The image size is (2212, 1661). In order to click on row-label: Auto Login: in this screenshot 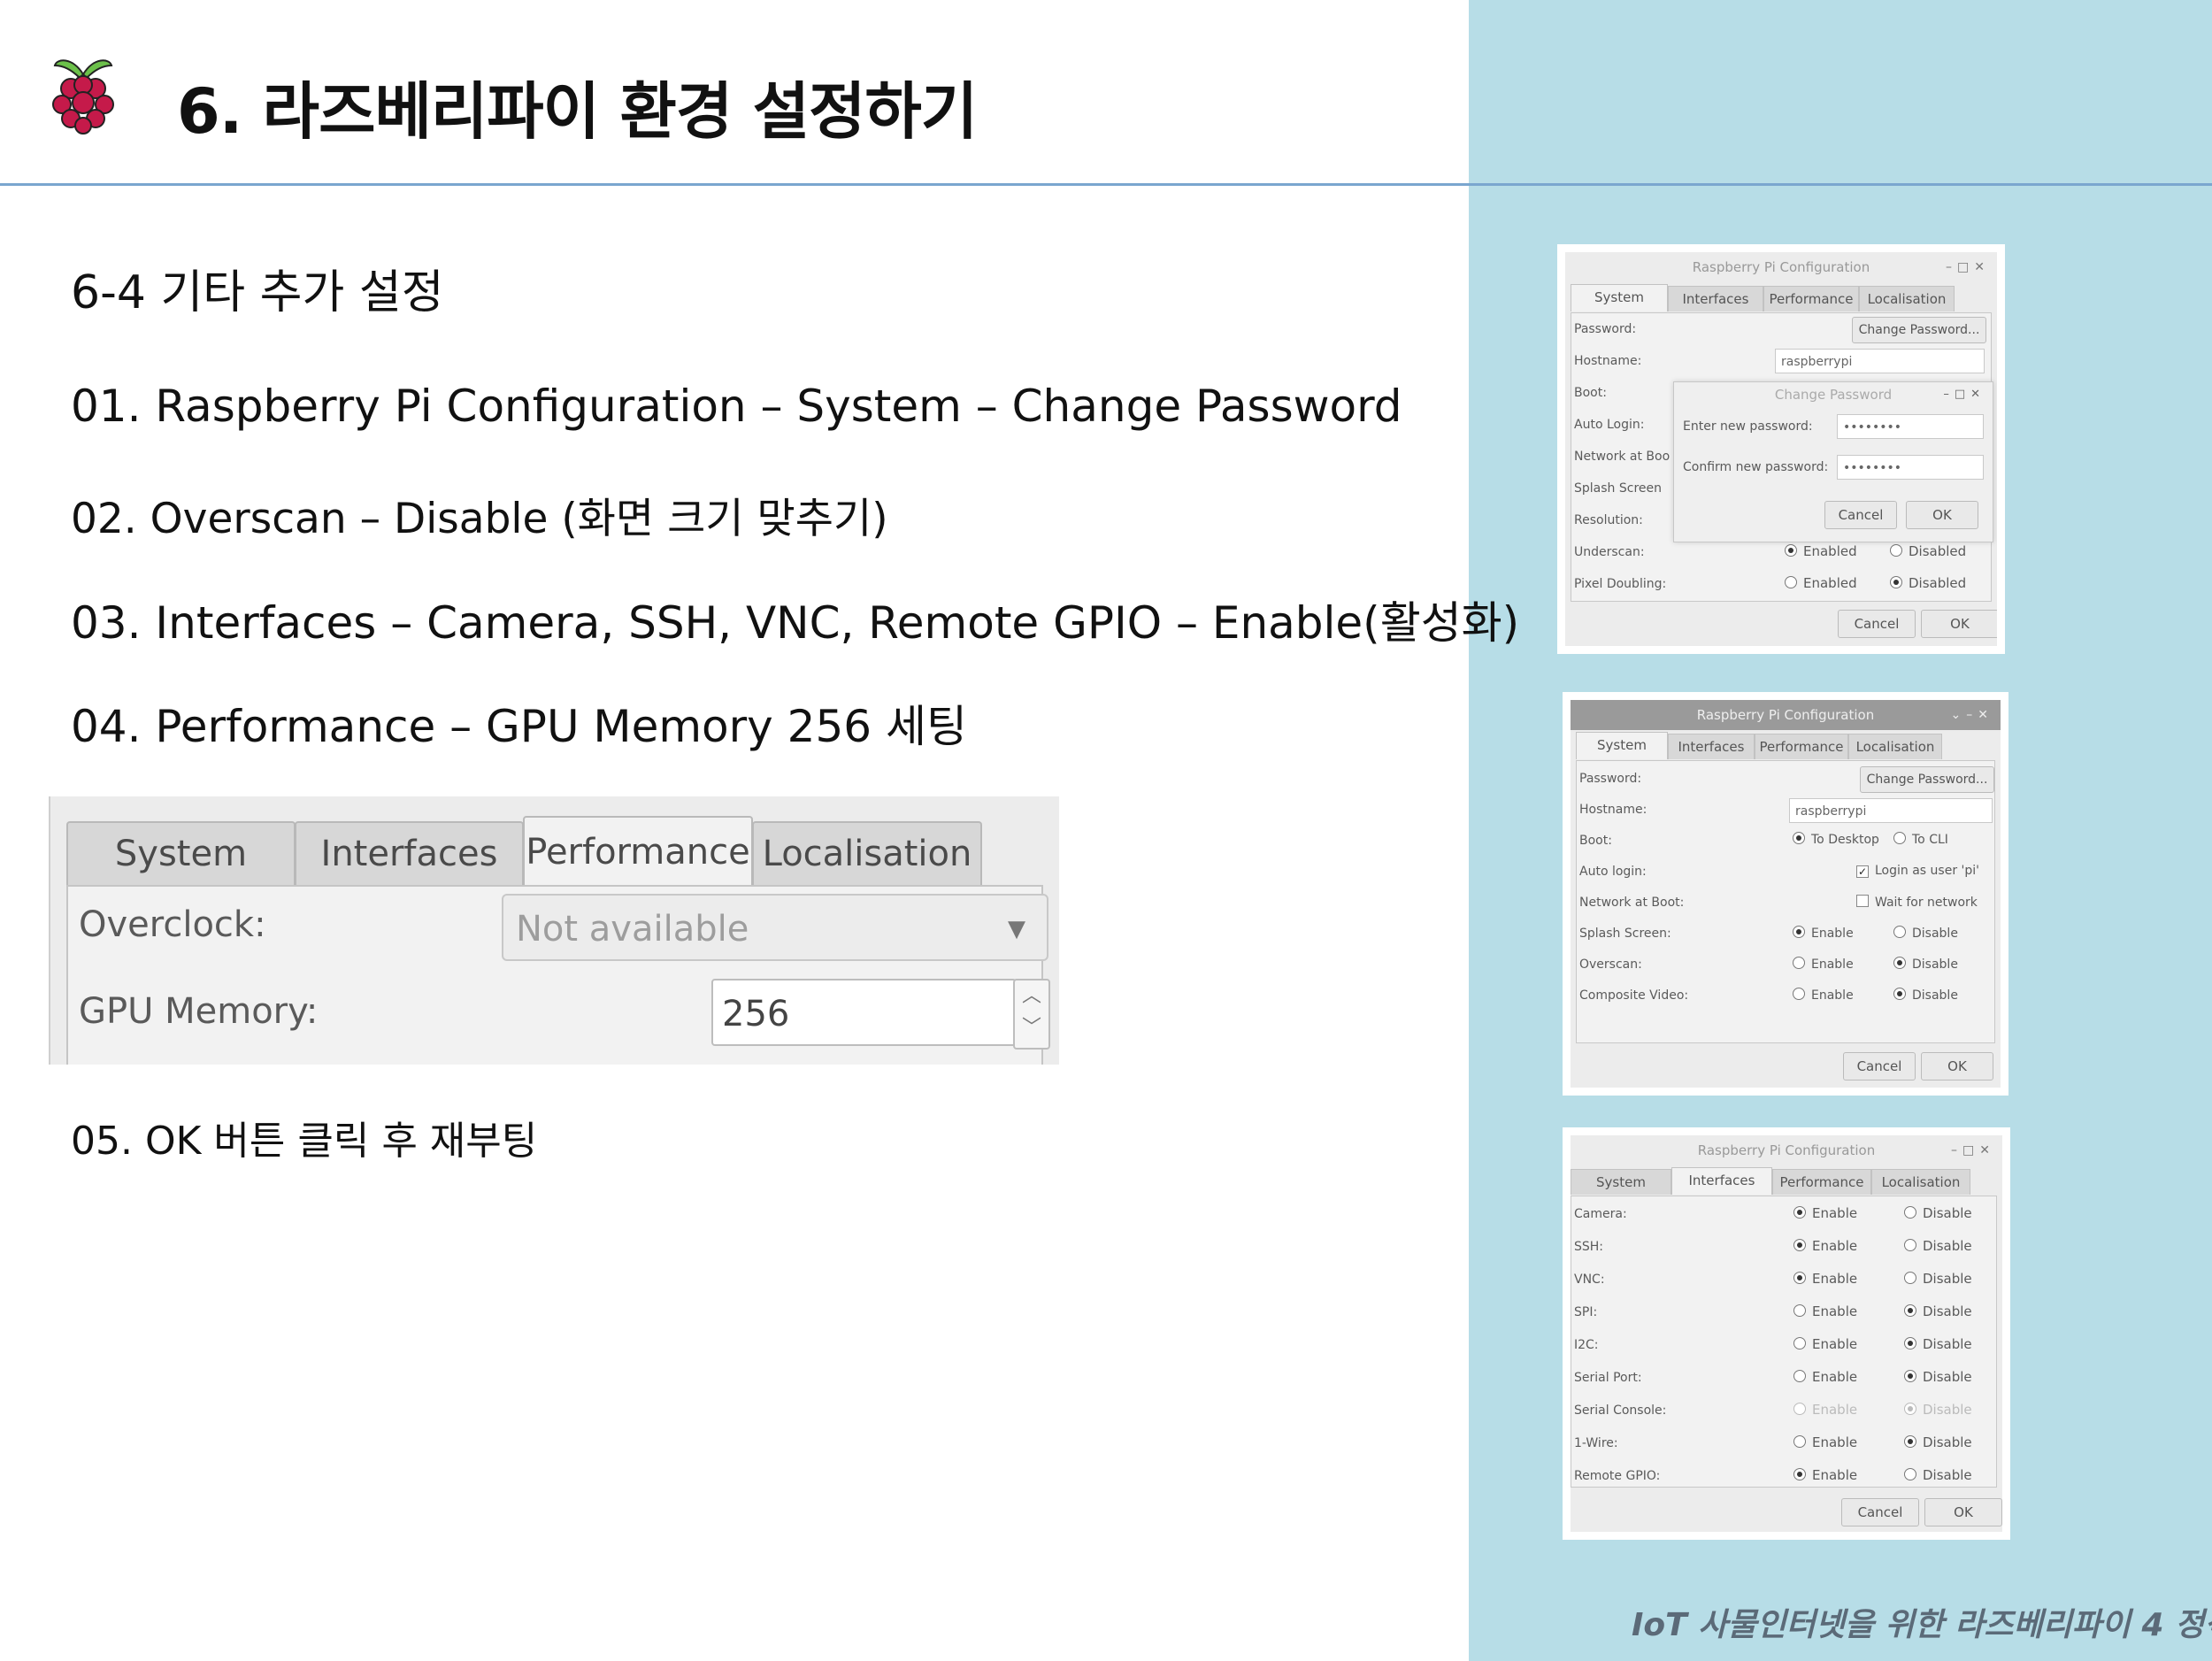, I will do `click(1610, 425)`.